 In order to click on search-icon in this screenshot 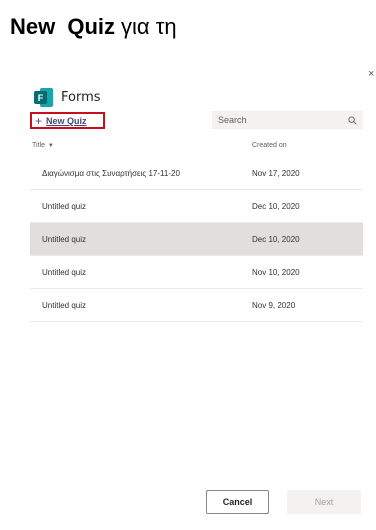, I will do `click(352, 120)`.